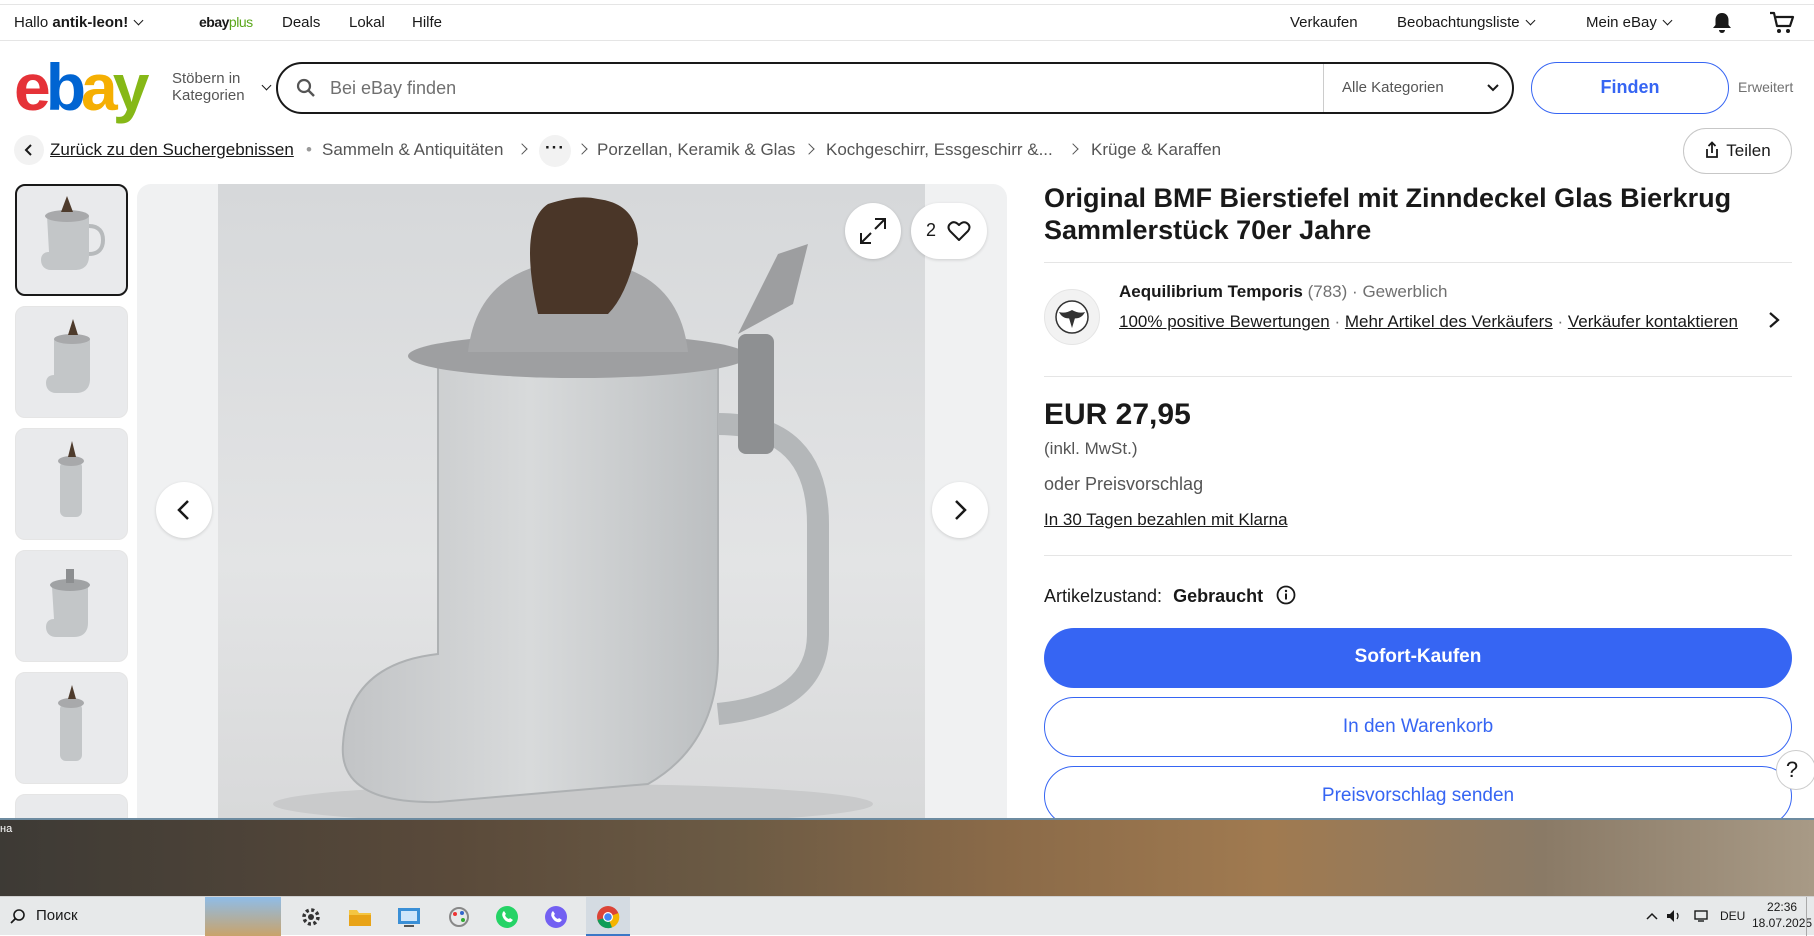 Image resolution: width=1814 pixels, height=936 pixels. What do you see at coordinates (1701, 916) in the screenshot?
I see `network-icon` at bounding box center [1701, 916].